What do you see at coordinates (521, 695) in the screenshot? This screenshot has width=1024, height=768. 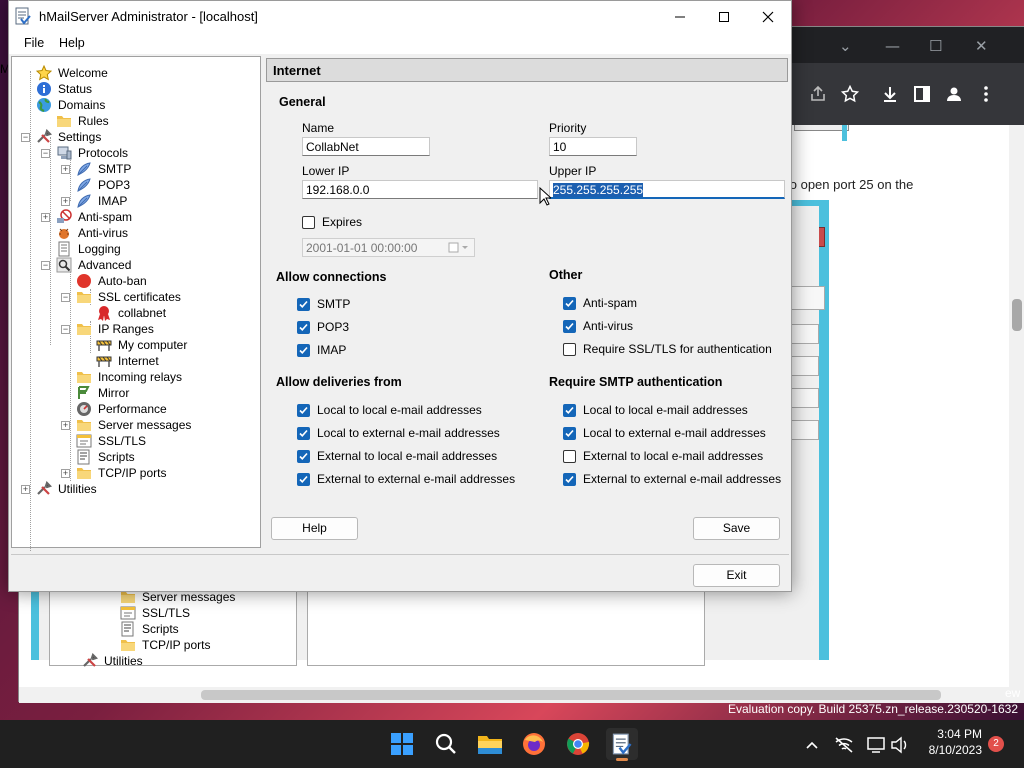 I see `background-horizontal-scrollbar` at bounding box center [521, 695].